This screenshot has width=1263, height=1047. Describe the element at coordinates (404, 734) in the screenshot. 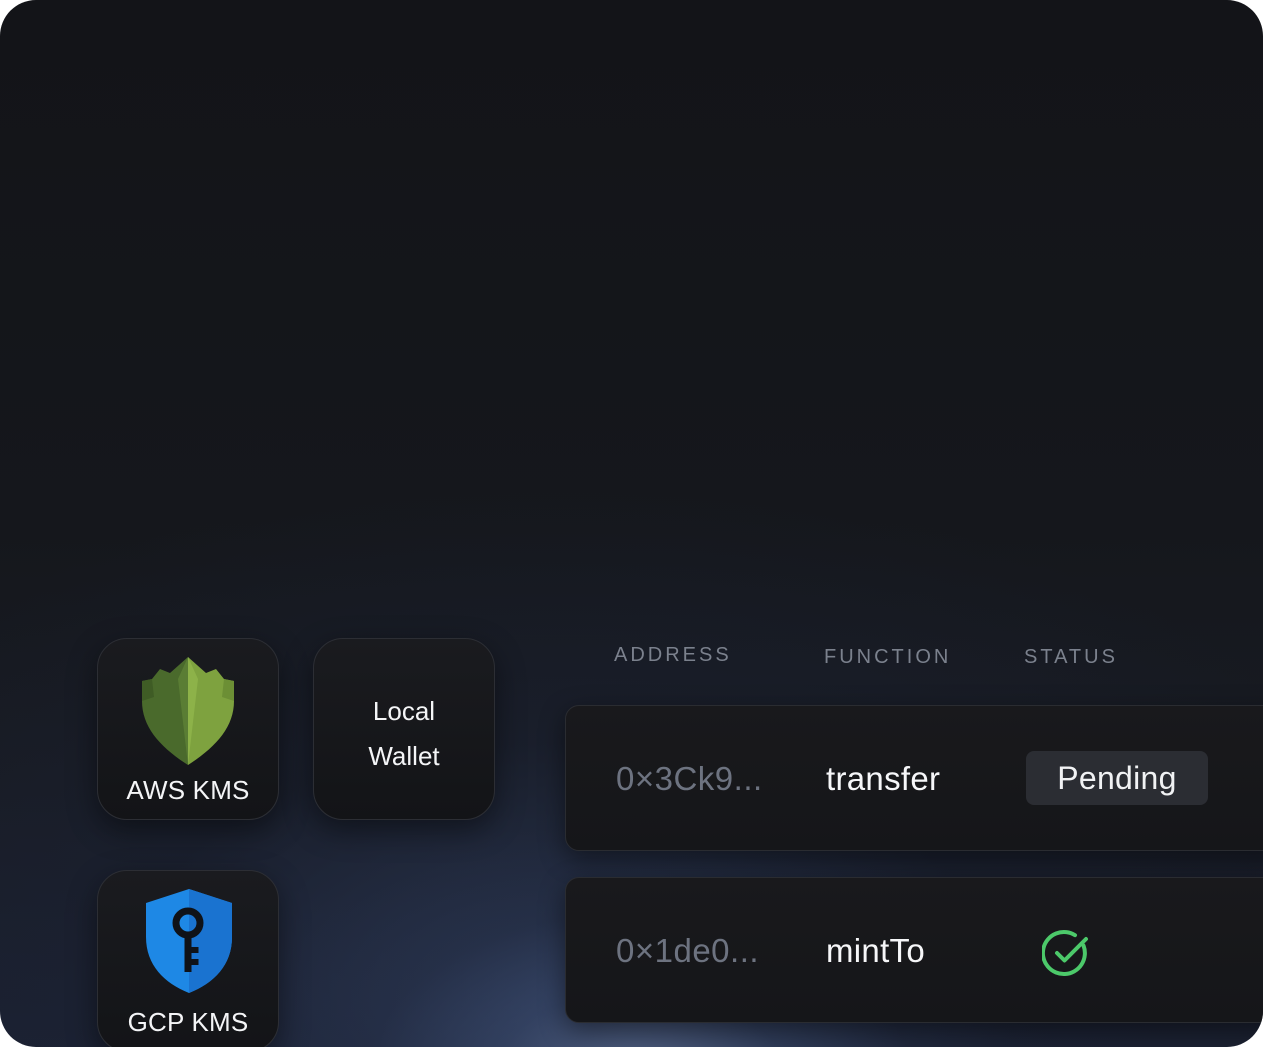

I see `local-wallet-label: Local Wallet` at that location.